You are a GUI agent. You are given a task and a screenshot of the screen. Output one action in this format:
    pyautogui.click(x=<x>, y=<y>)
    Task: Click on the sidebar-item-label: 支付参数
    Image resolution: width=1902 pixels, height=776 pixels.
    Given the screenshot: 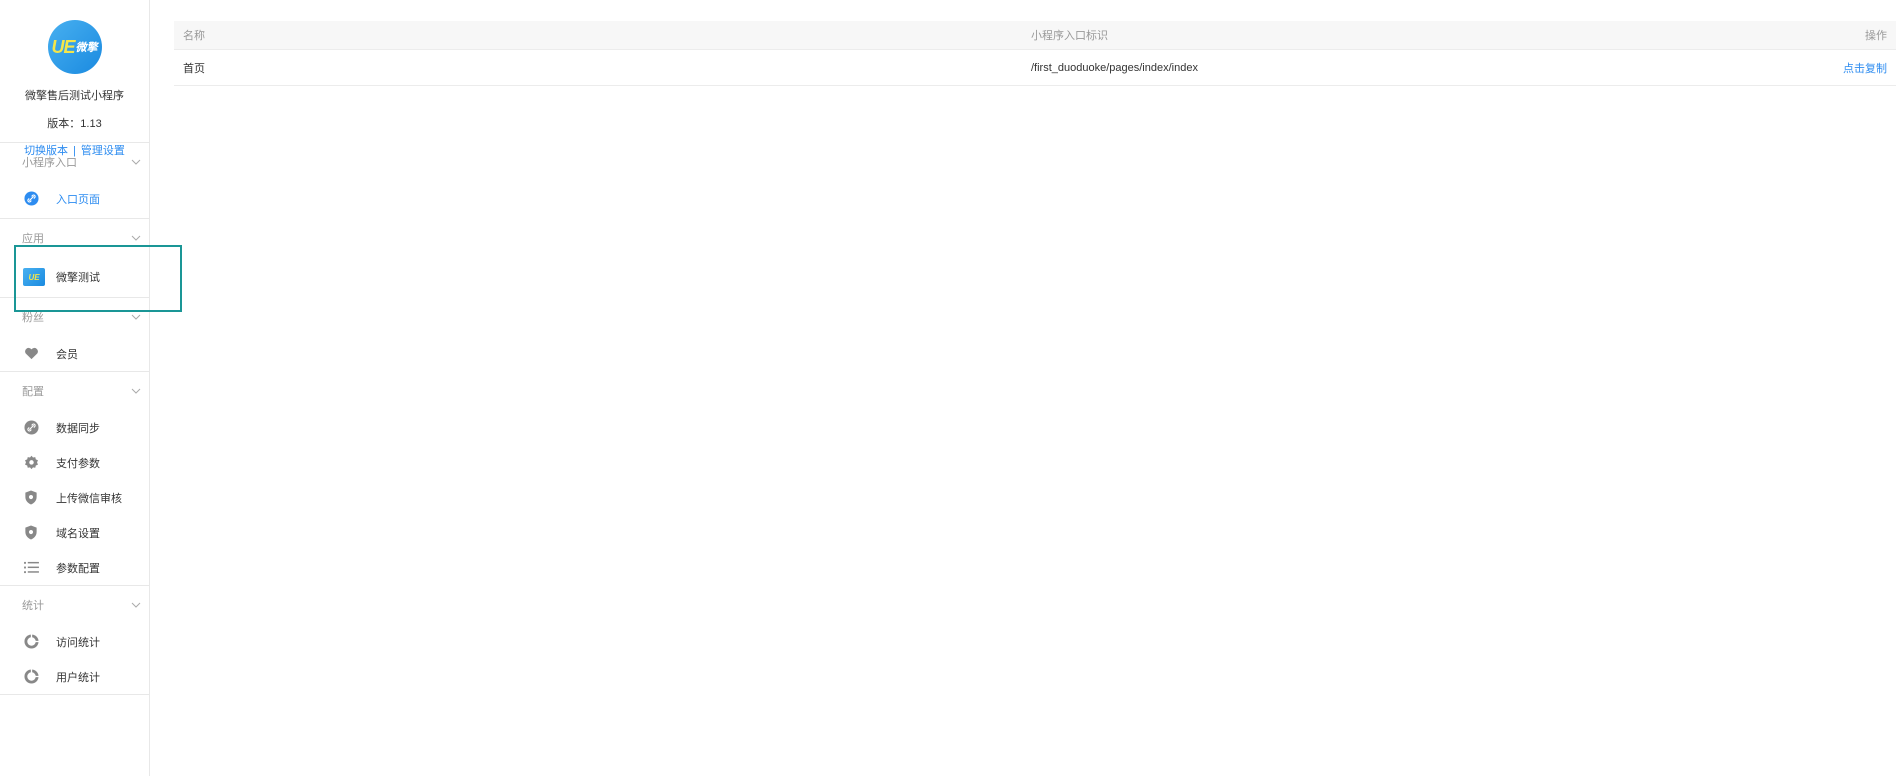 What is the action you would take?
    pyautogui.click(x=78, y=463)
    